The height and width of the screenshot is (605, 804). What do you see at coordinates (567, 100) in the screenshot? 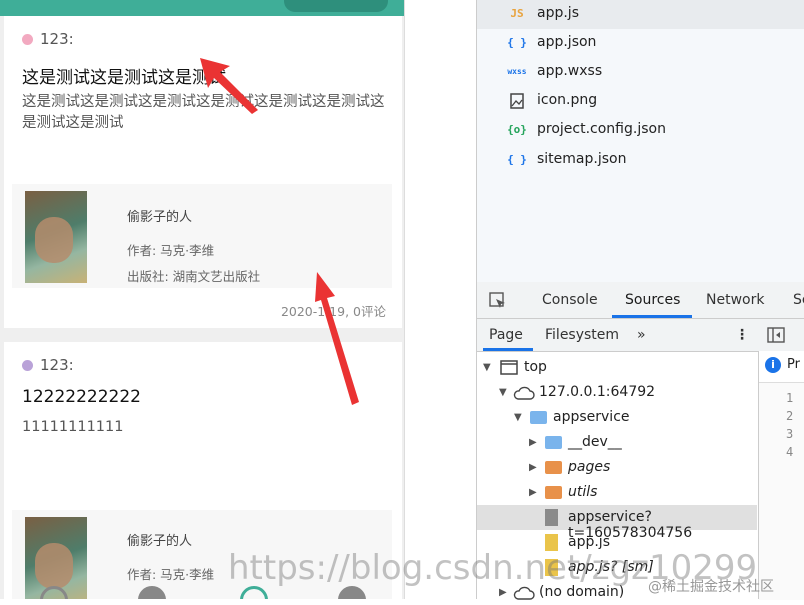
I see `file-name: icon.png` at bounding box center [567, 100].